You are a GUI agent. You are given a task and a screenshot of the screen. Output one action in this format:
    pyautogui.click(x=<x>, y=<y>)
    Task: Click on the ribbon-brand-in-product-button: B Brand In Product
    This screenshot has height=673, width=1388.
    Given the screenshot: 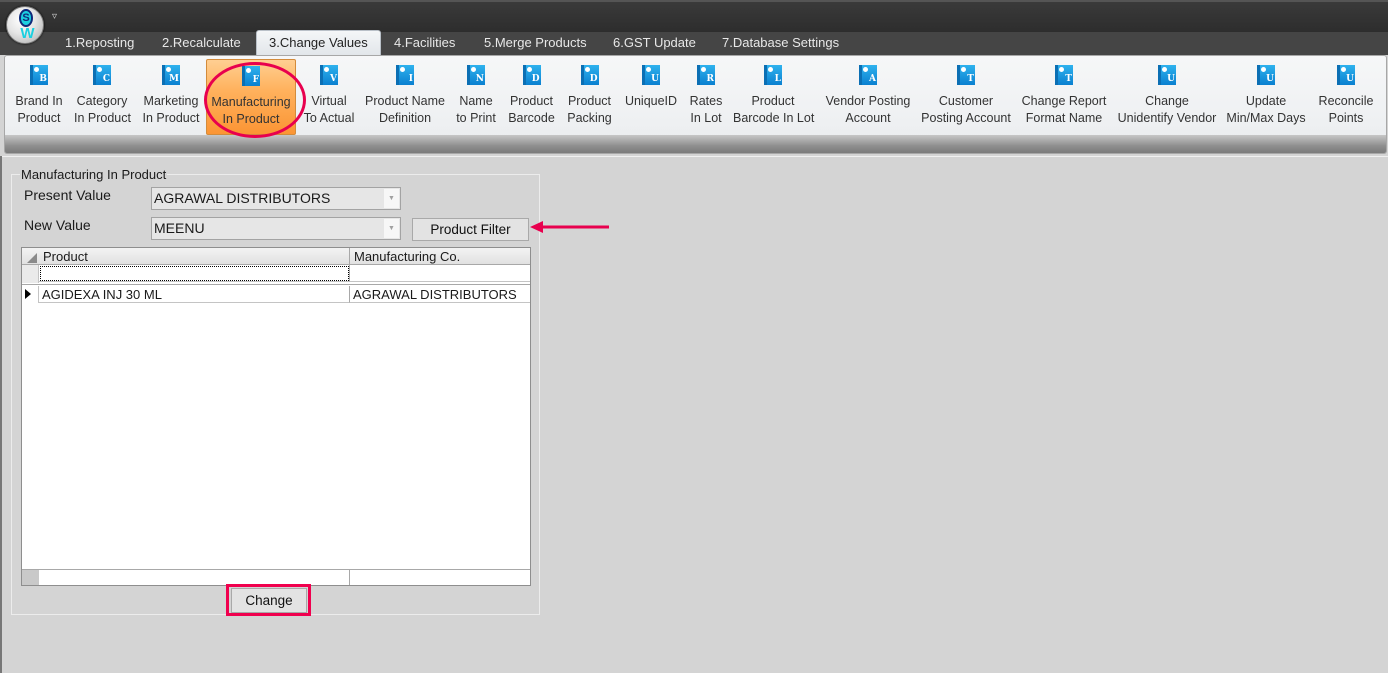 What is the action you would take?
    pyautogui.click(x=39, y=97)
    